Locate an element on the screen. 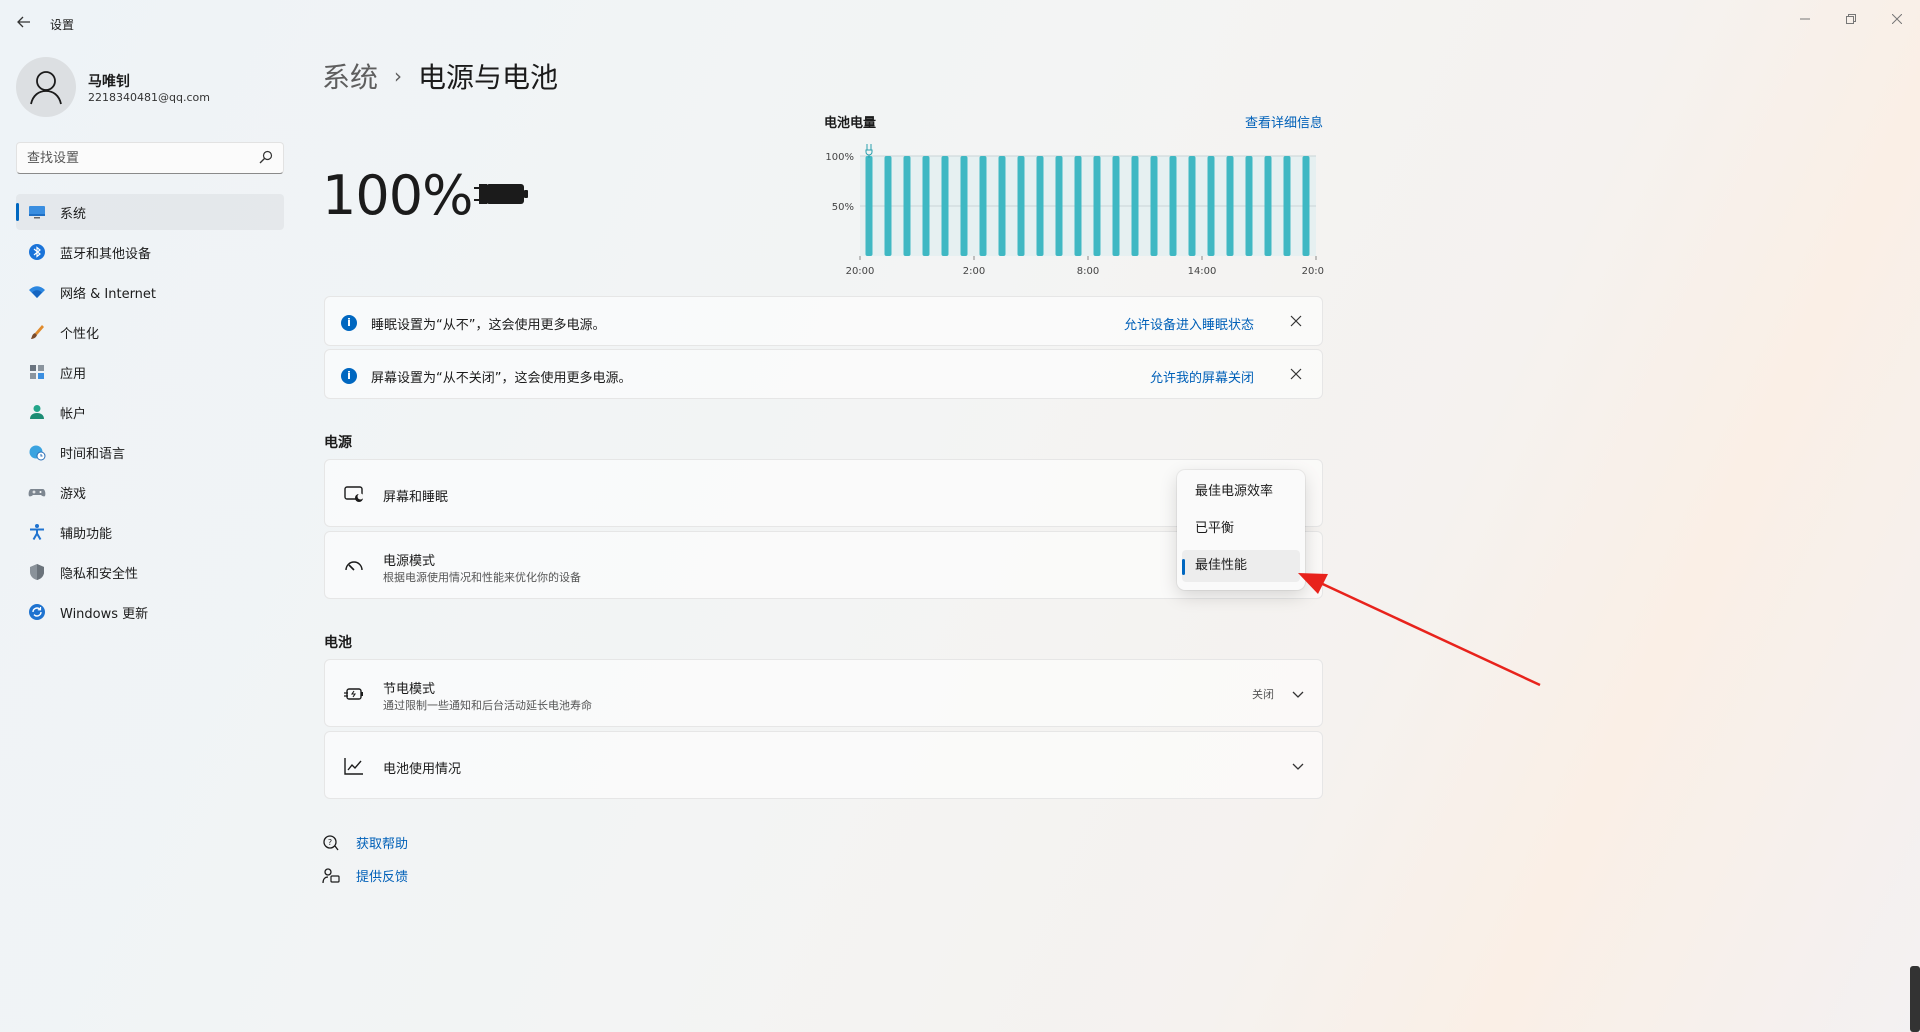 The image size is (1920, 1032). sidebar-item-label: 时间和语言 is located at coordinates (93, 454).